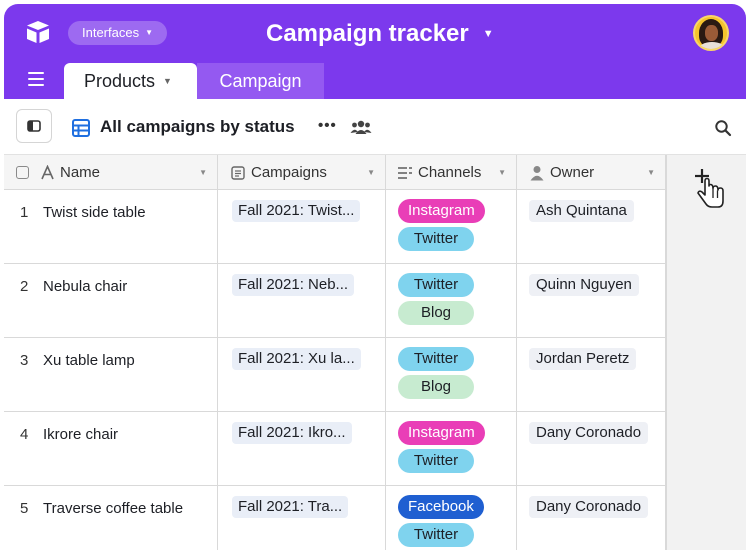 The height and width of the screenshot is (550, 752). What do you see at coordinates (584, 285) in the screenshot?
I see `owner-chip: Quinn Nguyen` at bounding box center [584, 285].